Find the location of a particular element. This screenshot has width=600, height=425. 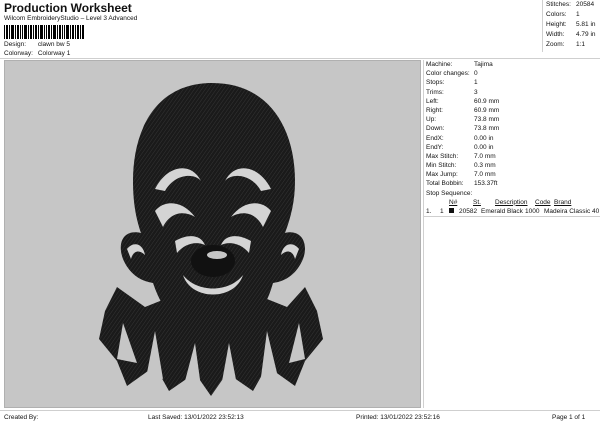

stat-value: 1:1 is located at coordinates (581, 44).